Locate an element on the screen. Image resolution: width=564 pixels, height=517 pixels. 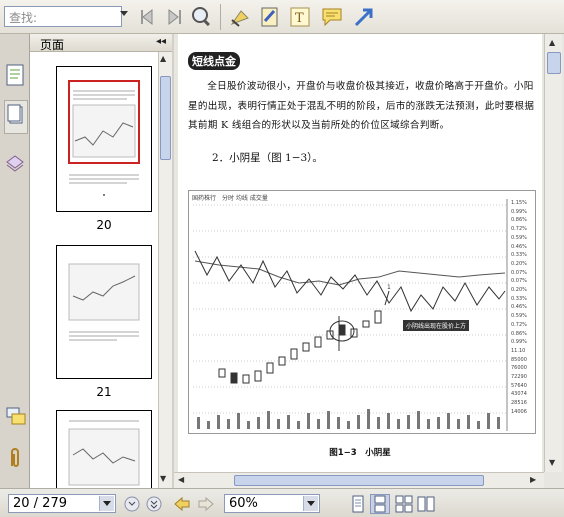
single-page-view-icon is located at coordinates (358, 504).